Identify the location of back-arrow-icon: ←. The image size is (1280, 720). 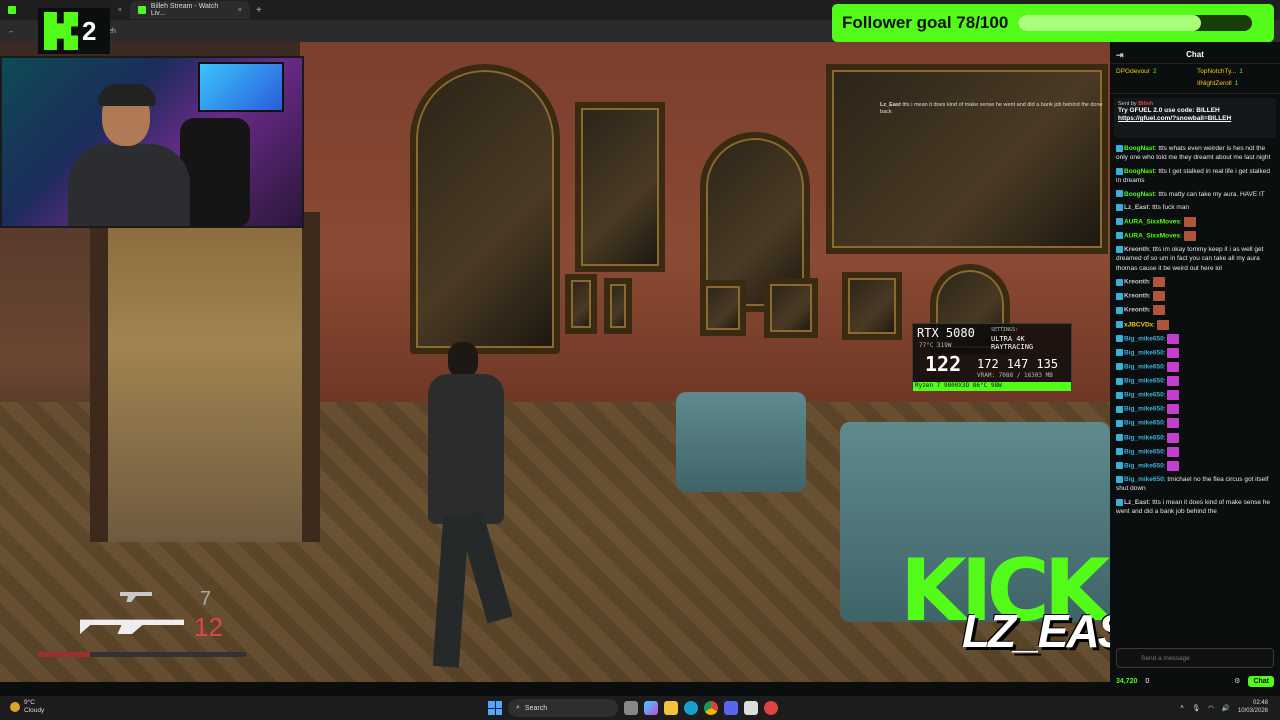
(11, 31).